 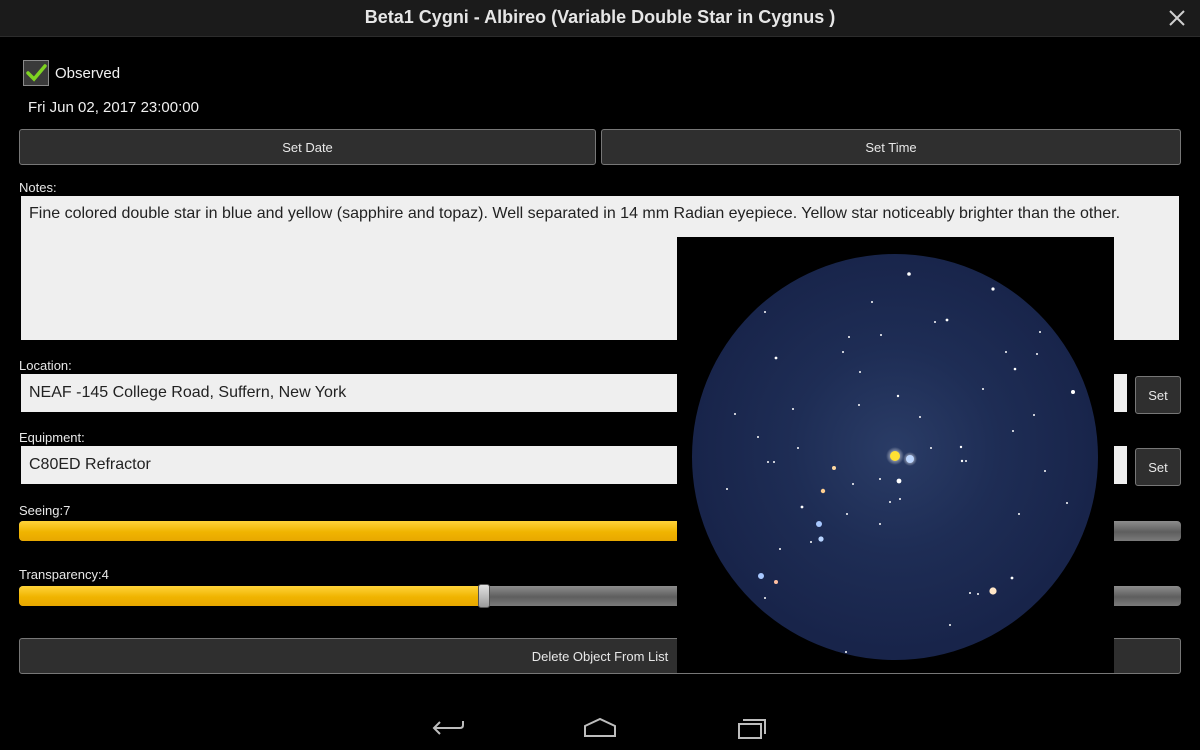 I want to click on observed-checkbox, so click(x=36, y=73).